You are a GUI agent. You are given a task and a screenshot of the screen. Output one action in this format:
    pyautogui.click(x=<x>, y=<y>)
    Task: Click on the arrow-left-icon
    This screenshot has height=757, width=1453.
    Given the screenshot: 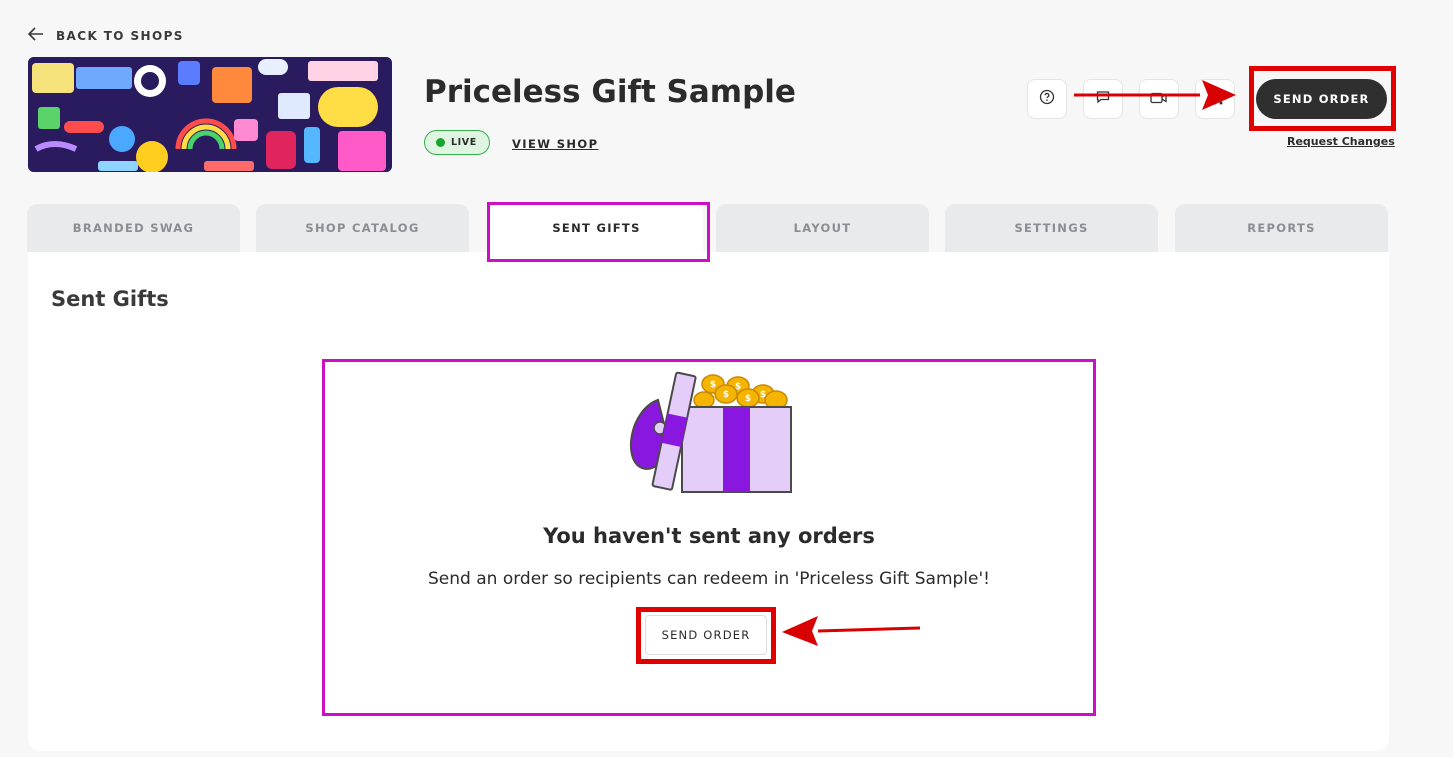 What is the action you would take?
    pyautogui.click(x=35, y=35)
    